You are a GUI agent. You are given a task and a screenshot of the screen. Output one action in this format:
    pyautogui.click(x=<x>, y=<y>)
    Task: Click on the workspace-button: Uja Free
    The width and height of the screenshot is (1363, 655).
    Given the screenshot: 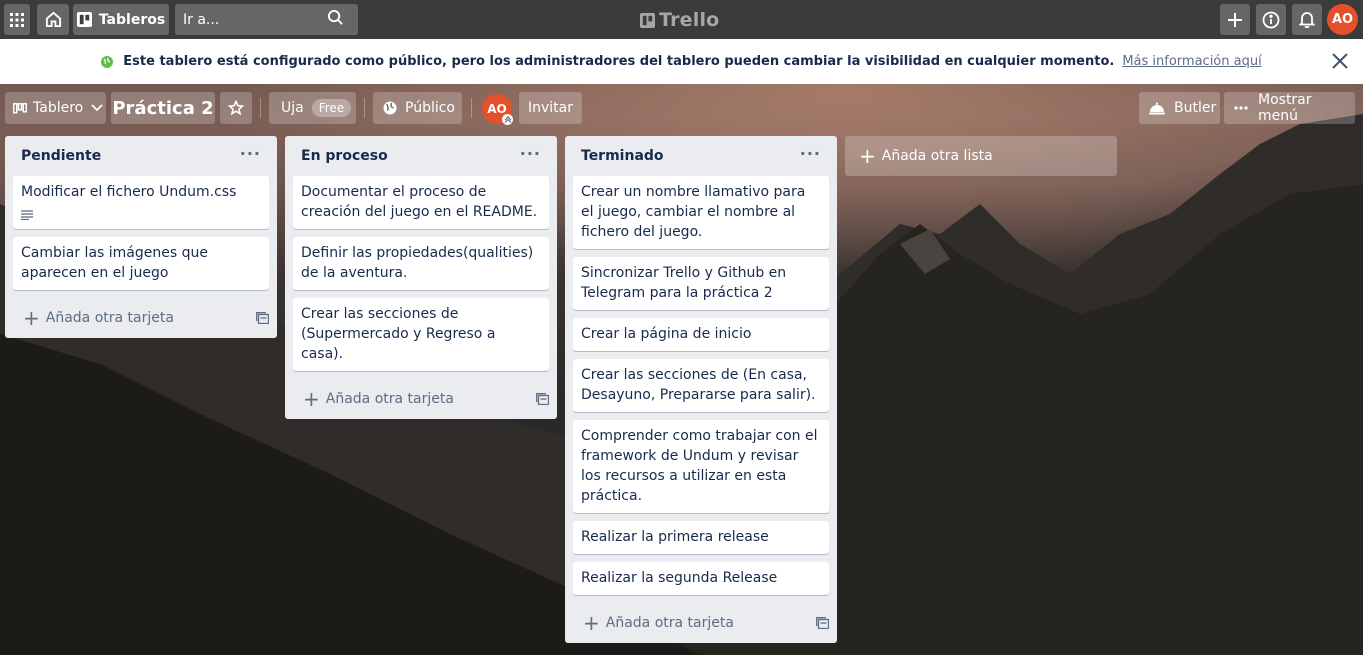 What is the action you would take?
    pyautogui.click(x=312, y=108)
    